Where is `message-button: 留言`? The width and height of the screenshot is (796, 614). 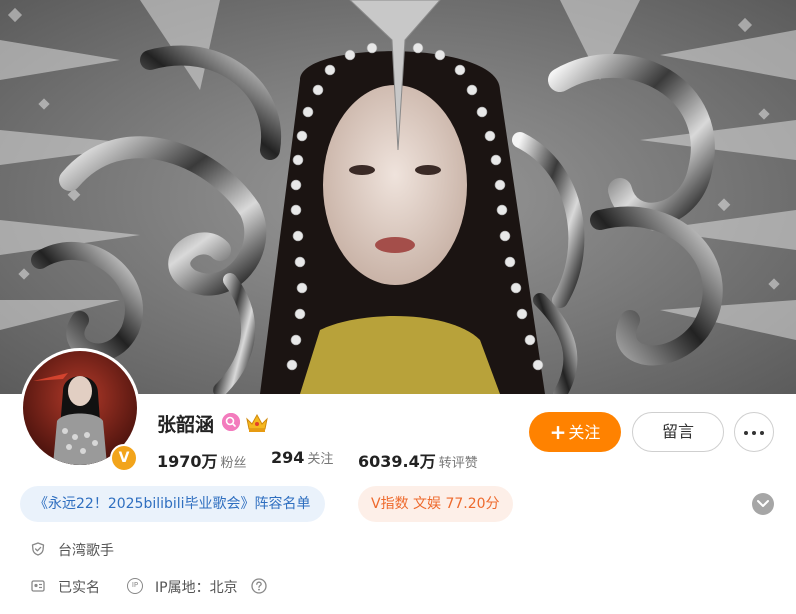
message-button: 留言 is located at coordinates (678, 432).